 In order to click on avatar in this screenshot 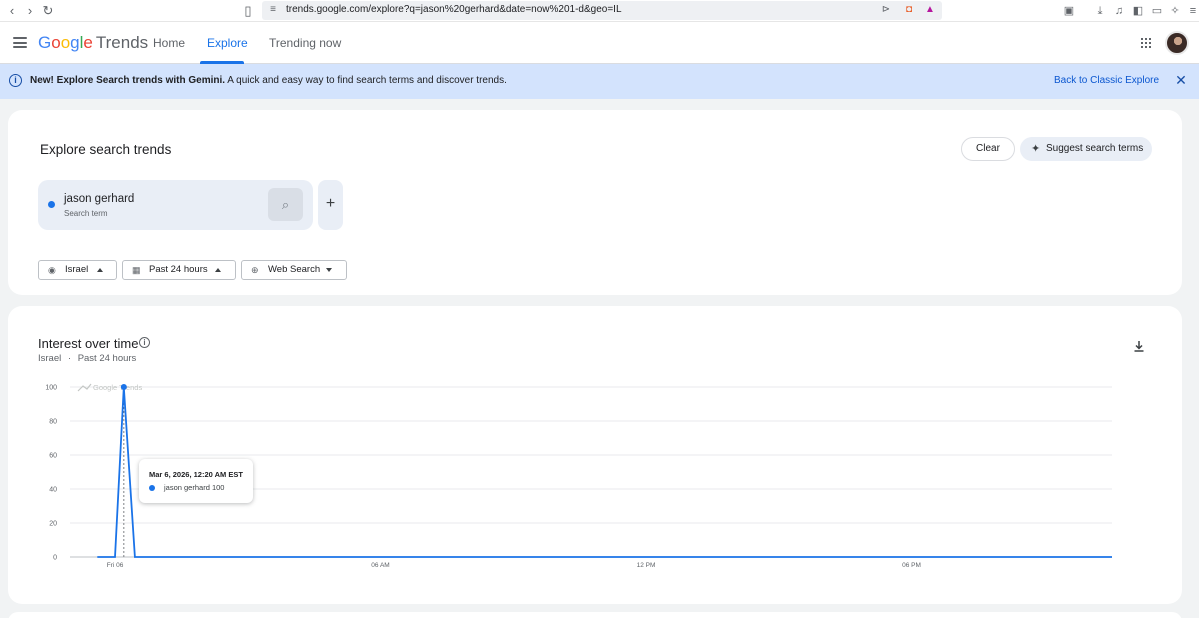, I will do `click(1177, 43)`.